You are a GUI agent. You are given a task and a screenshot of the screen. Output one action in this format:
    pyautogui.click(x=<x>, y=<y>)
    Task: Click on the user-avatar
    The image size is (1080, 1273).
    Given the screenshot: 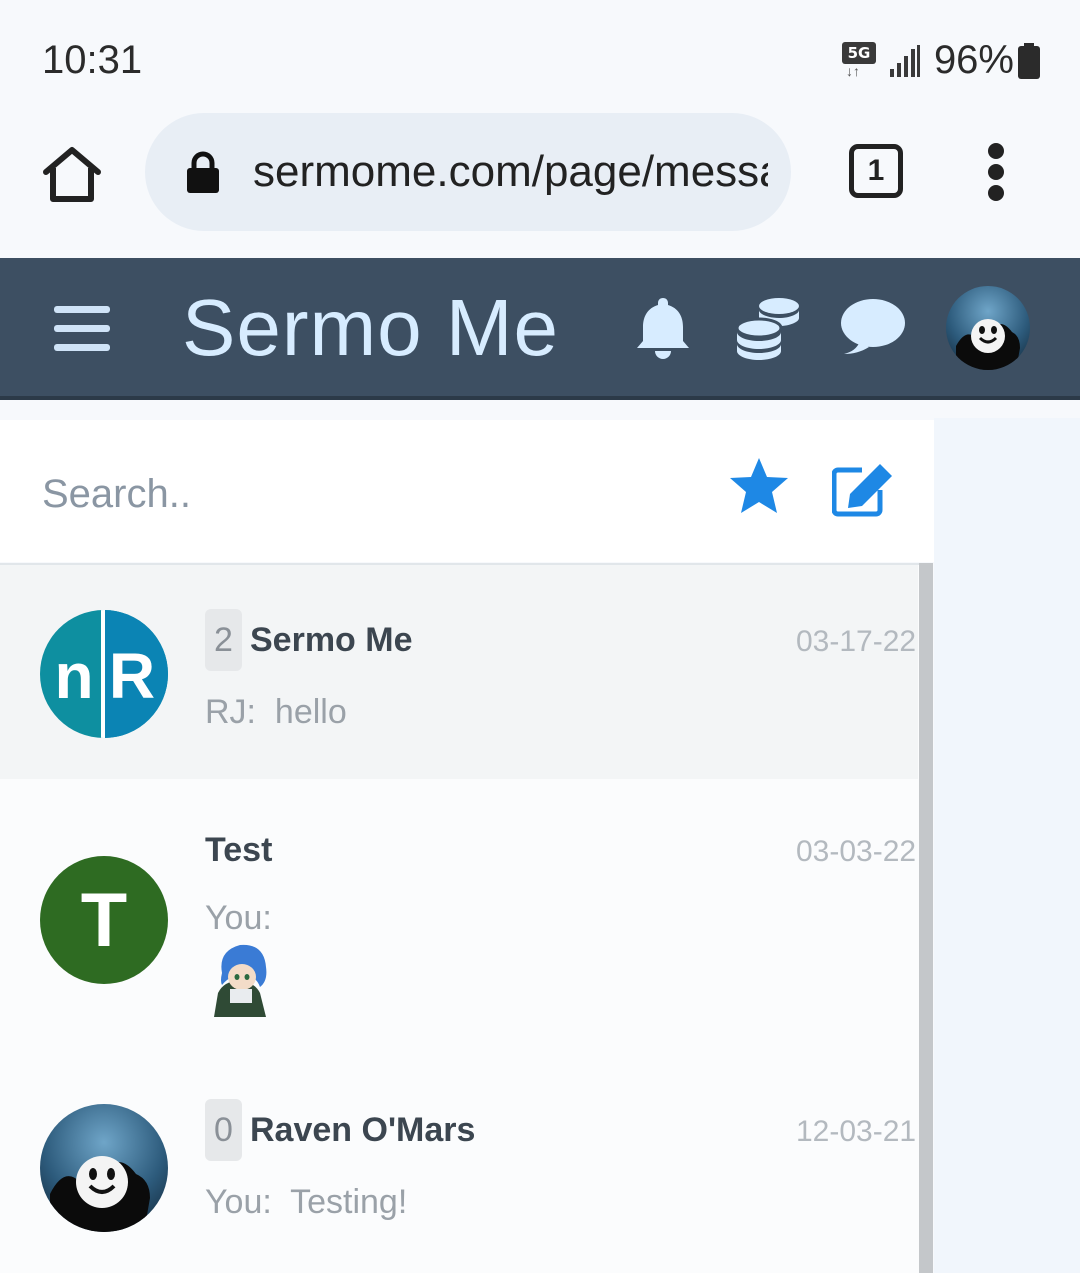 What is the action you would take?
    pyautogui.click(x=988, y=328)
    